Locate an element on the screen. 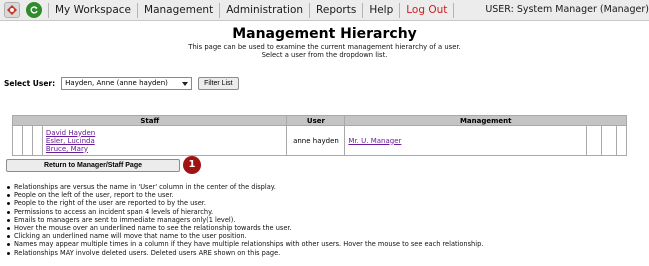 The image size is (649, 266). staff-link-esler-lucinda: Esler, Lucinda is located at coordinates (165, 141).